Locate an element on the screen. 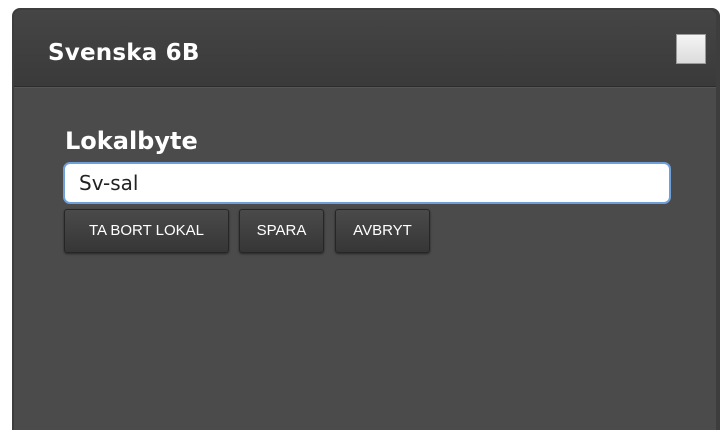  header-checkbox is located at coordinates (691, 49).